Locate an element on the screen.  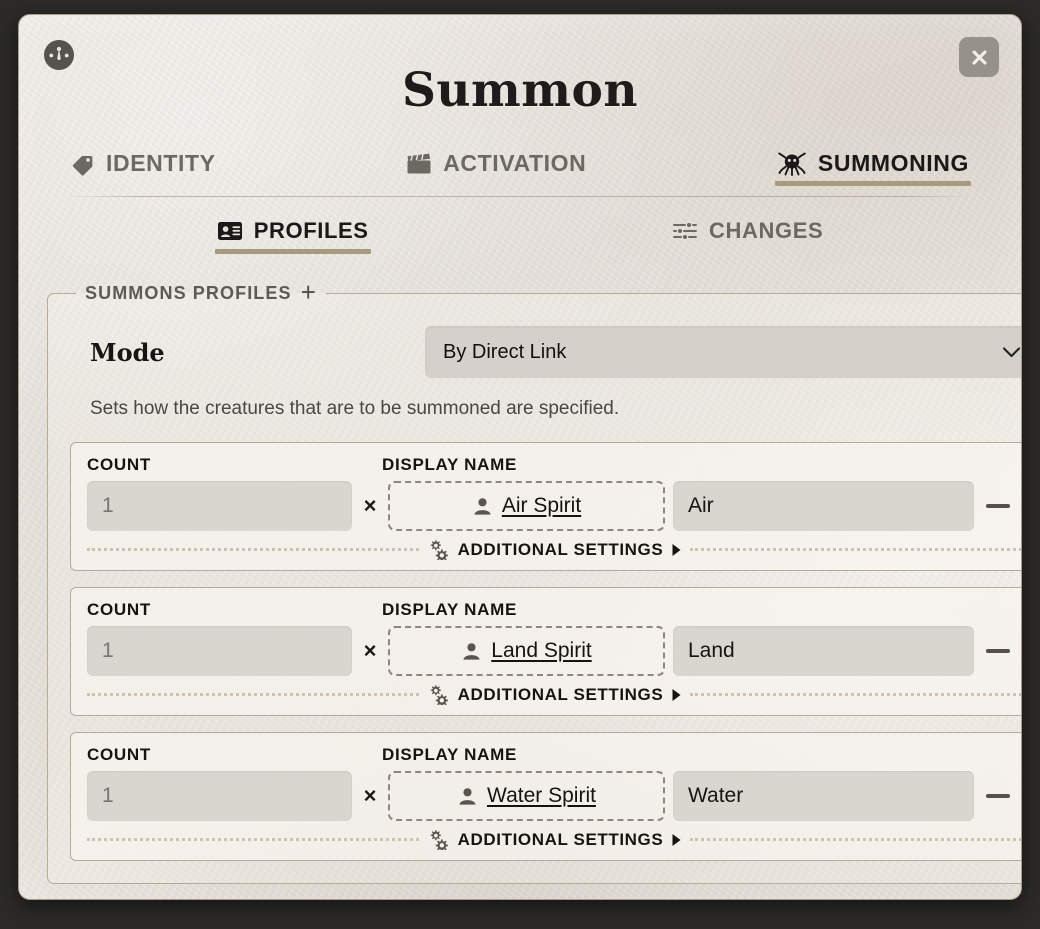
summons-profiles-legend-text: SUMMONS PROFILES is located at coordinates (188, 292).